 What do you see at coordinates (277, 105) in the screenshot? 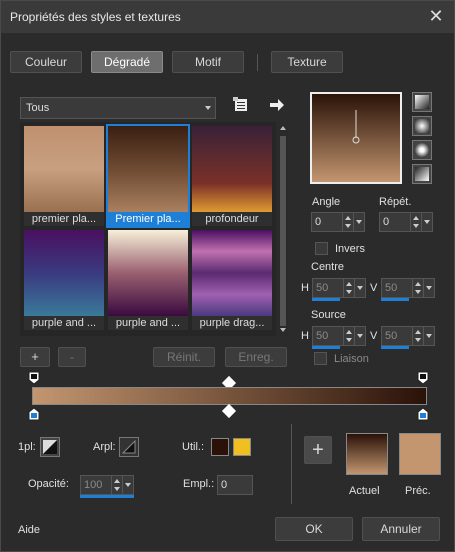
I see `arrow-right-icon` at bounding box center [277, 105].